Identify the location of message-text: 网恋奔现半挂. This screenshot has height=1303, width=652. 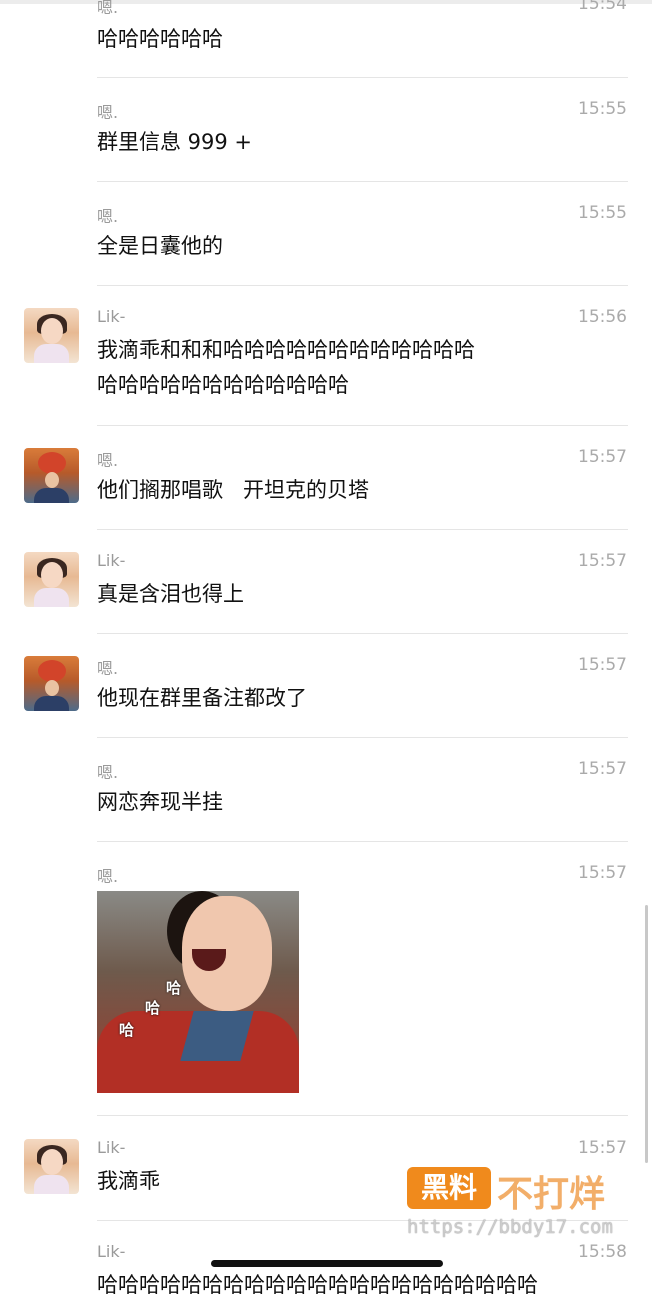
(160, 802).